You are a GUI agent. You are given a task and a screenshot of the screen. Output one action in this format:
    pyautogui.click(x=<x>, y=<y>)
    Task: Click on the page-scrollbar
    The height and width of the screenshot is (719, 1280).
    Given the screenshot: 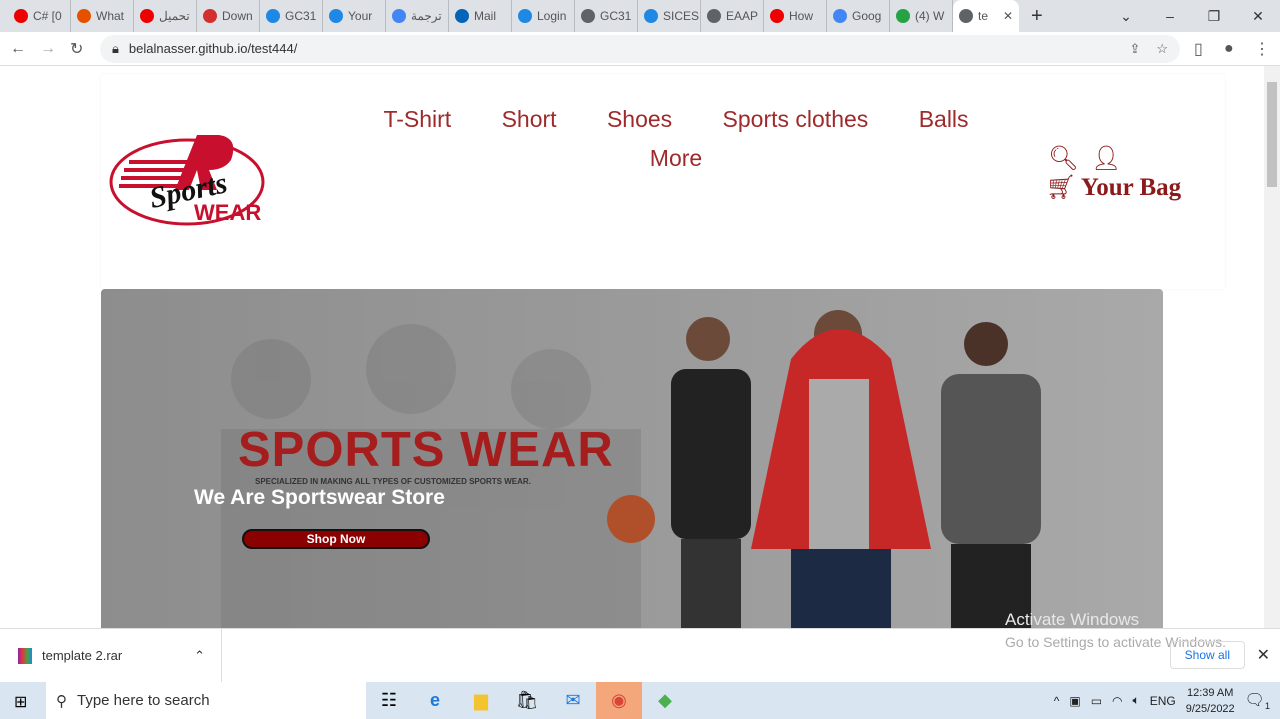 What is the action you would take?
    pyautogui.click(x=1272, y=347)
    